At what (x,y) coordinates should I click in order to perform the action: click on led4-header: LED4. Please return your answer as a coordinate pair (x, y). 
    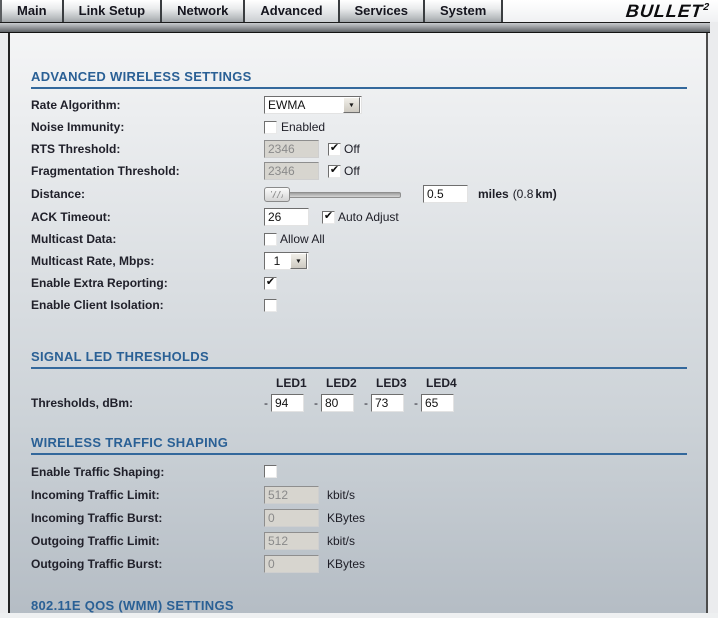
    Looking at the image, I should click on (441, 383).